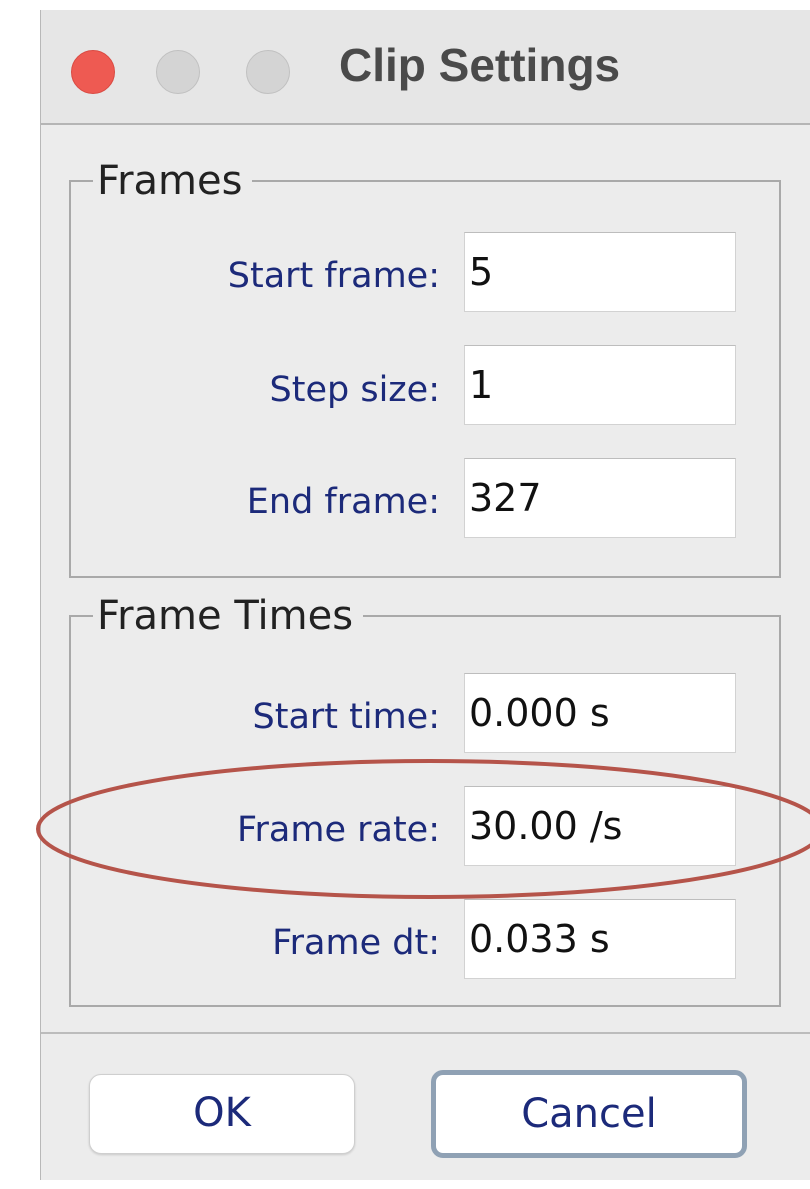 This screenshot has height=1189, width=810. Describe the element at coordinates (178, 72) in the screenshot. I see `minimize-window-button` at that location.